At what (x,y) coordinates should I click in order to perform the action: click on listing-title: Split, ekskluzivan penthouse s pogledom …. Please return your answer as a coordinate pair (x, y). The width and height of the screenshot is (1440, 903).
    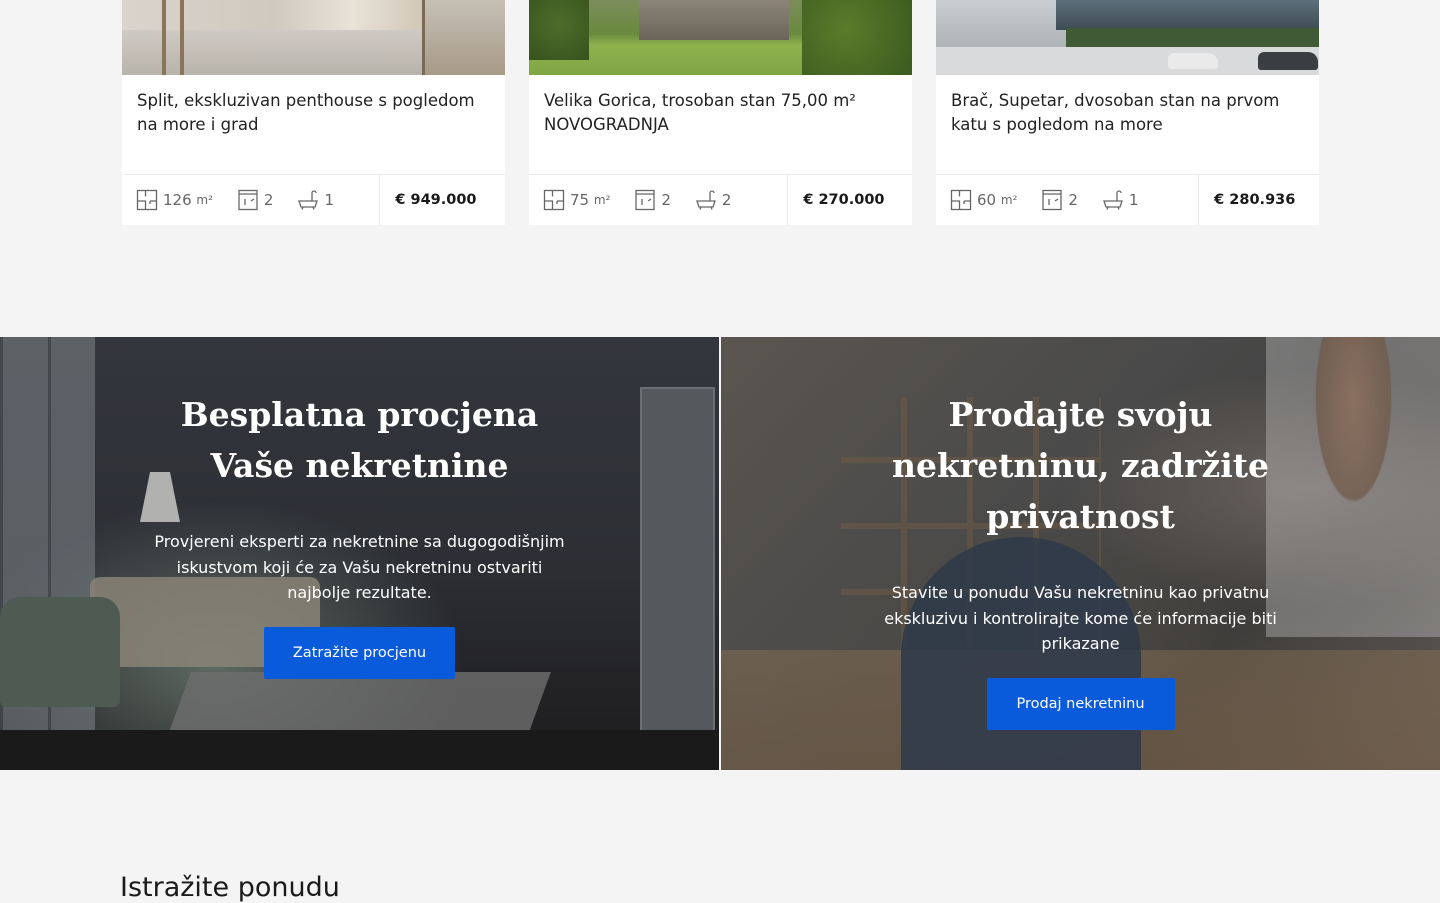
    Looking at the image, I should click on (313, 125).